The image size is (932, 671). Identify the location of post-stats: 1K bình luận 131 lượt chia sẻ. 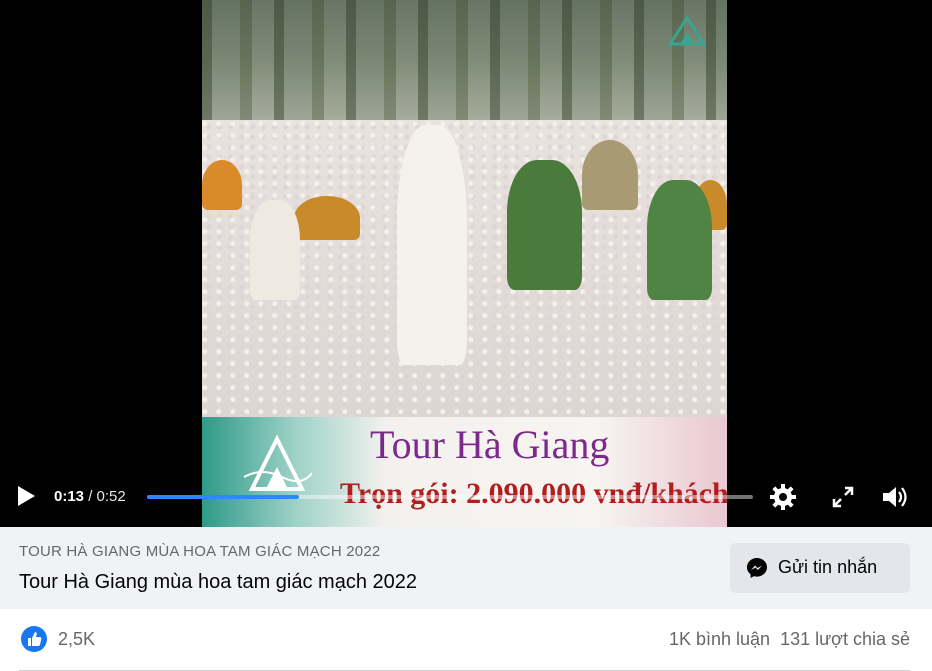
(789, 639).